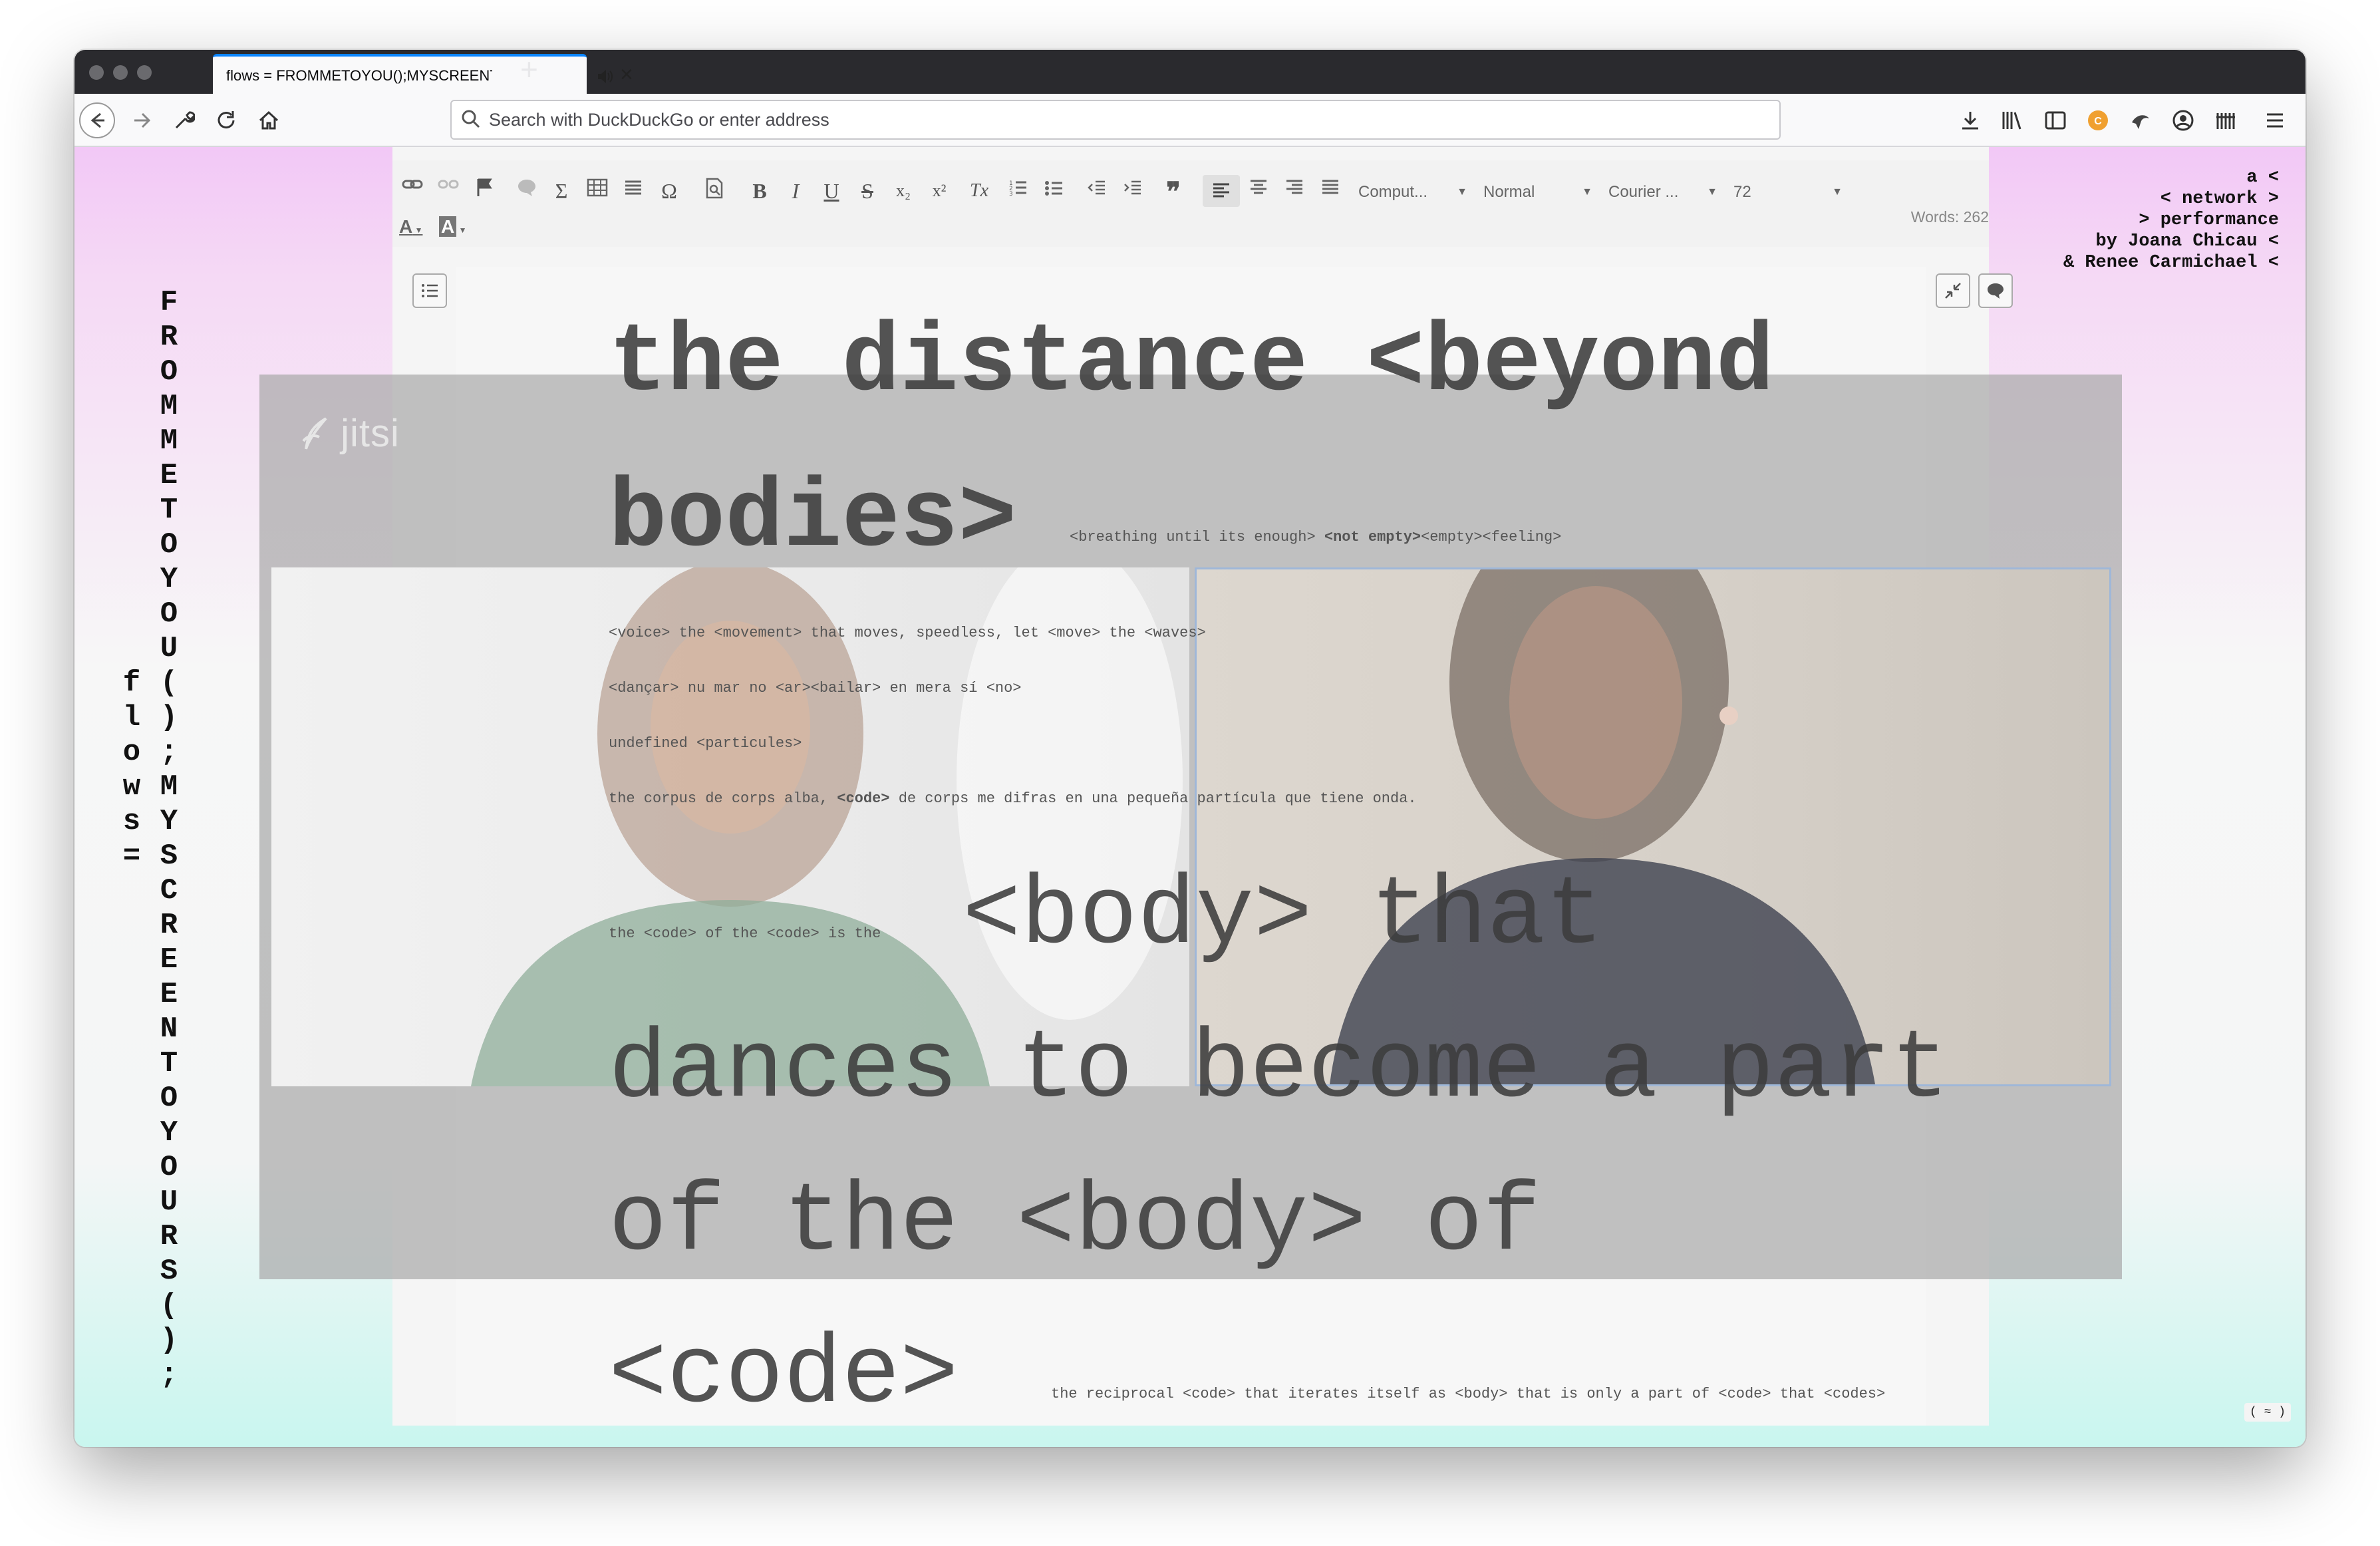 This screenshot has height=1546, width=2380. I want to click on svg-text: C, so click(2098, 121).